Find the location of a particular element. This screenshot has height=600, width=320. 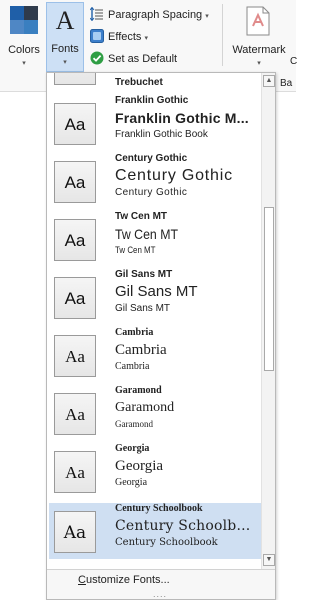

font-theme-name: Georgia is located at coordinates (132, 448).